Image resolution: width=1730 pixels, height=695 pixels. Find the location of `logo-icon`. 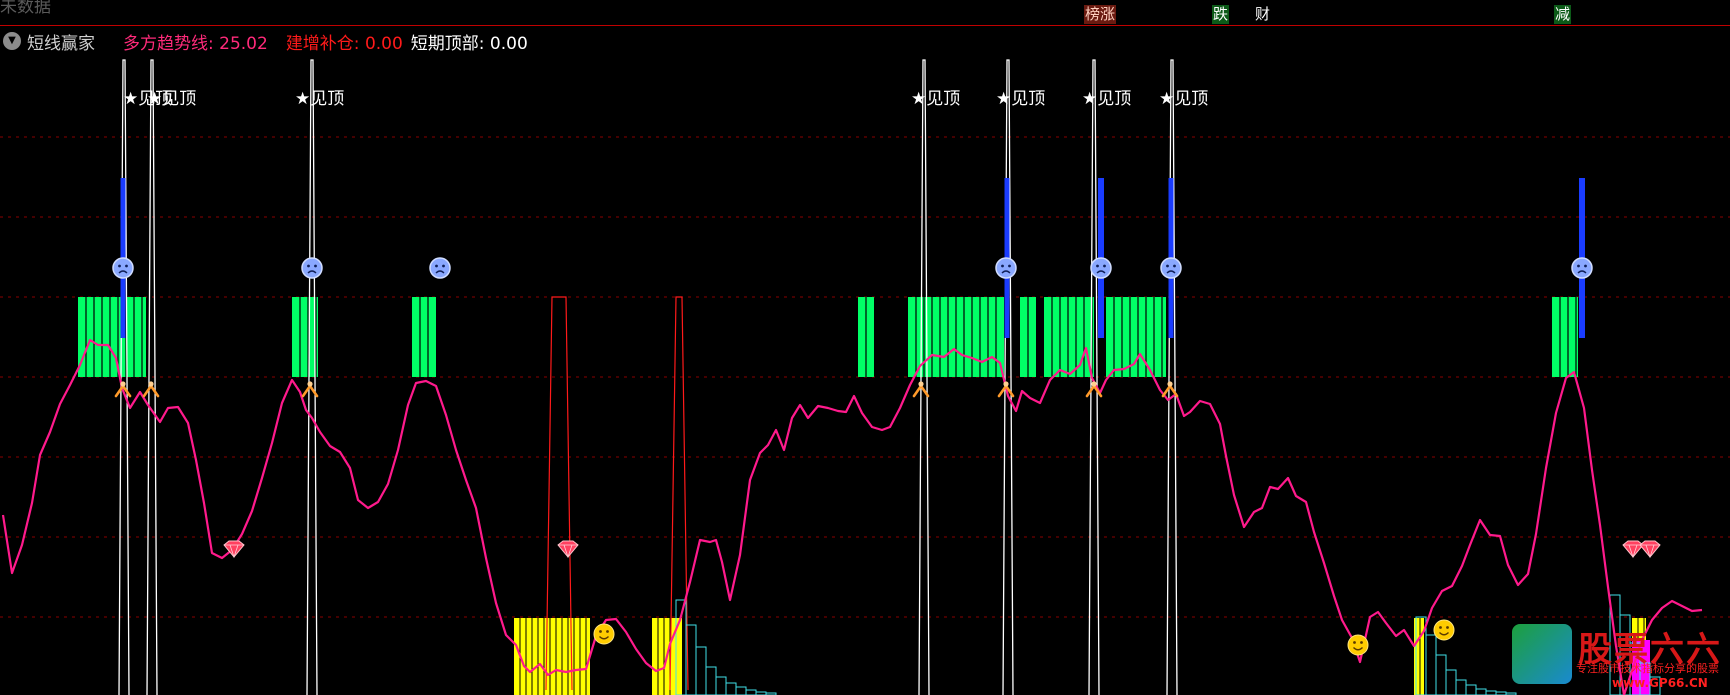

logo-icon is located at coordinates (1542, 654).